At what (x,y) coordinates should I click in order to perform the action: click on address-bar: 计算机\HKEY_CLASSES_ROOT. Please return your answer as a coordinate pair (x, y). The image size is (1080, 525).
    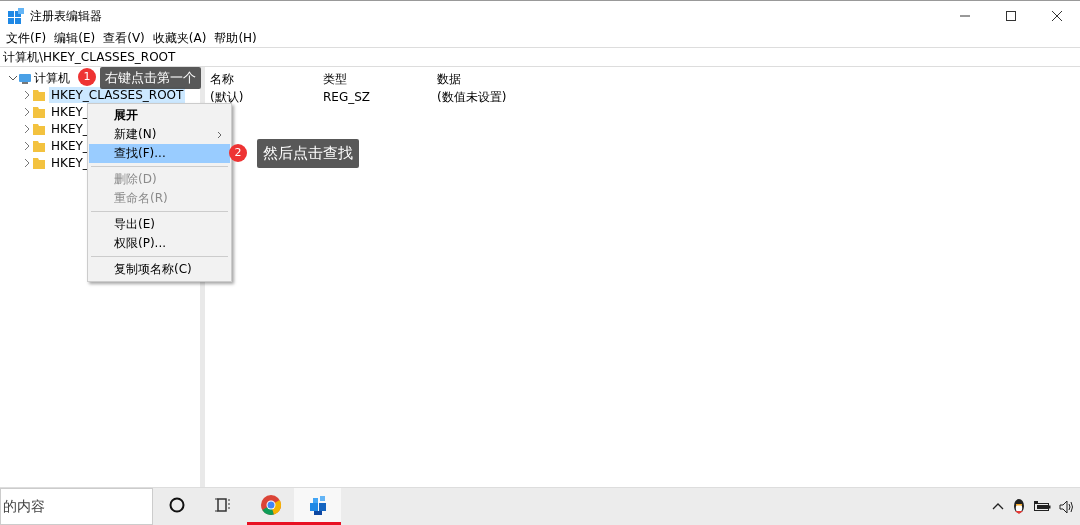
    Looking at the image, I should click on (540, 57).